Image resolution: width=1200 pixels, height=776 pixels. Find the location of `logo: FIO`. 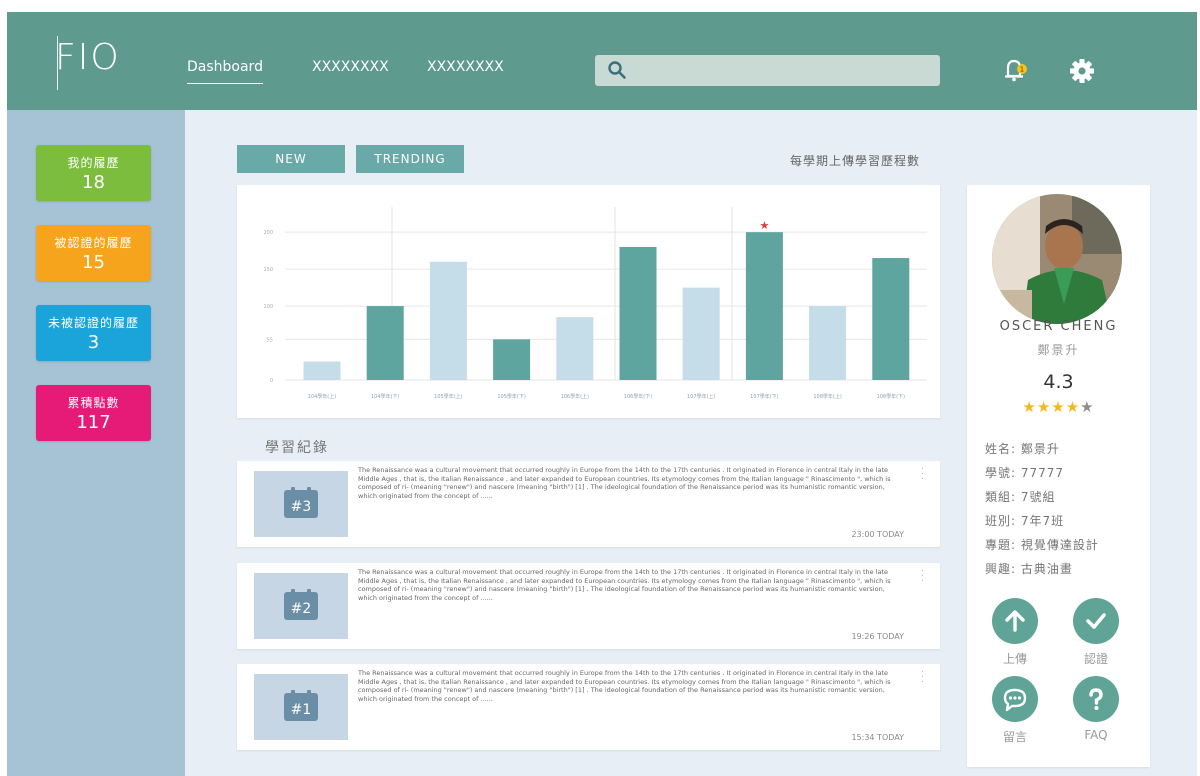

logo: FIO is located at coordinates (88, 58).